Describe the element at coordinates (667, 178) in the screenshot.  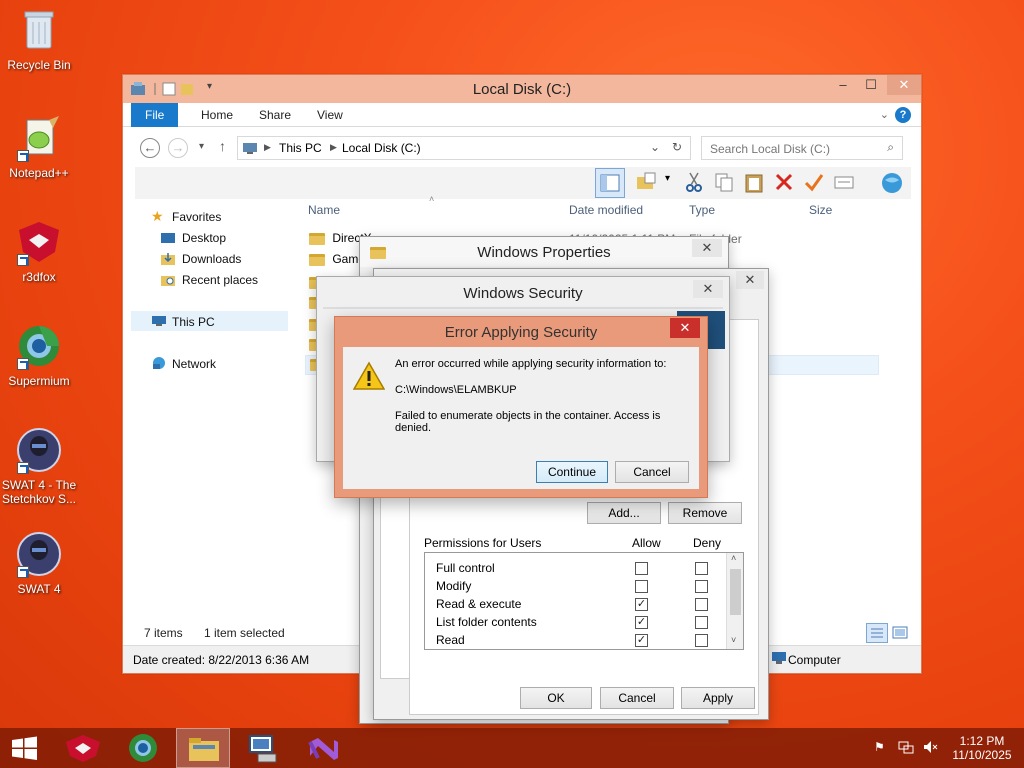
I see `new-folder-dropdown-icon: ▾` at that location.